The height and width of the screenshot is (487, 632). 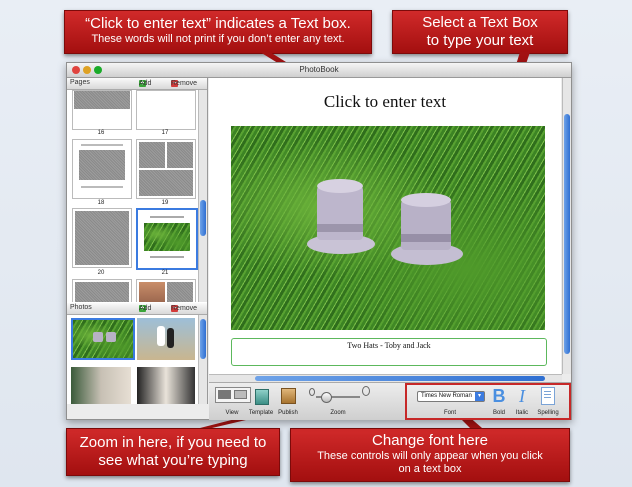 I want to click on hats-illustration, so click(x=385, y=222).